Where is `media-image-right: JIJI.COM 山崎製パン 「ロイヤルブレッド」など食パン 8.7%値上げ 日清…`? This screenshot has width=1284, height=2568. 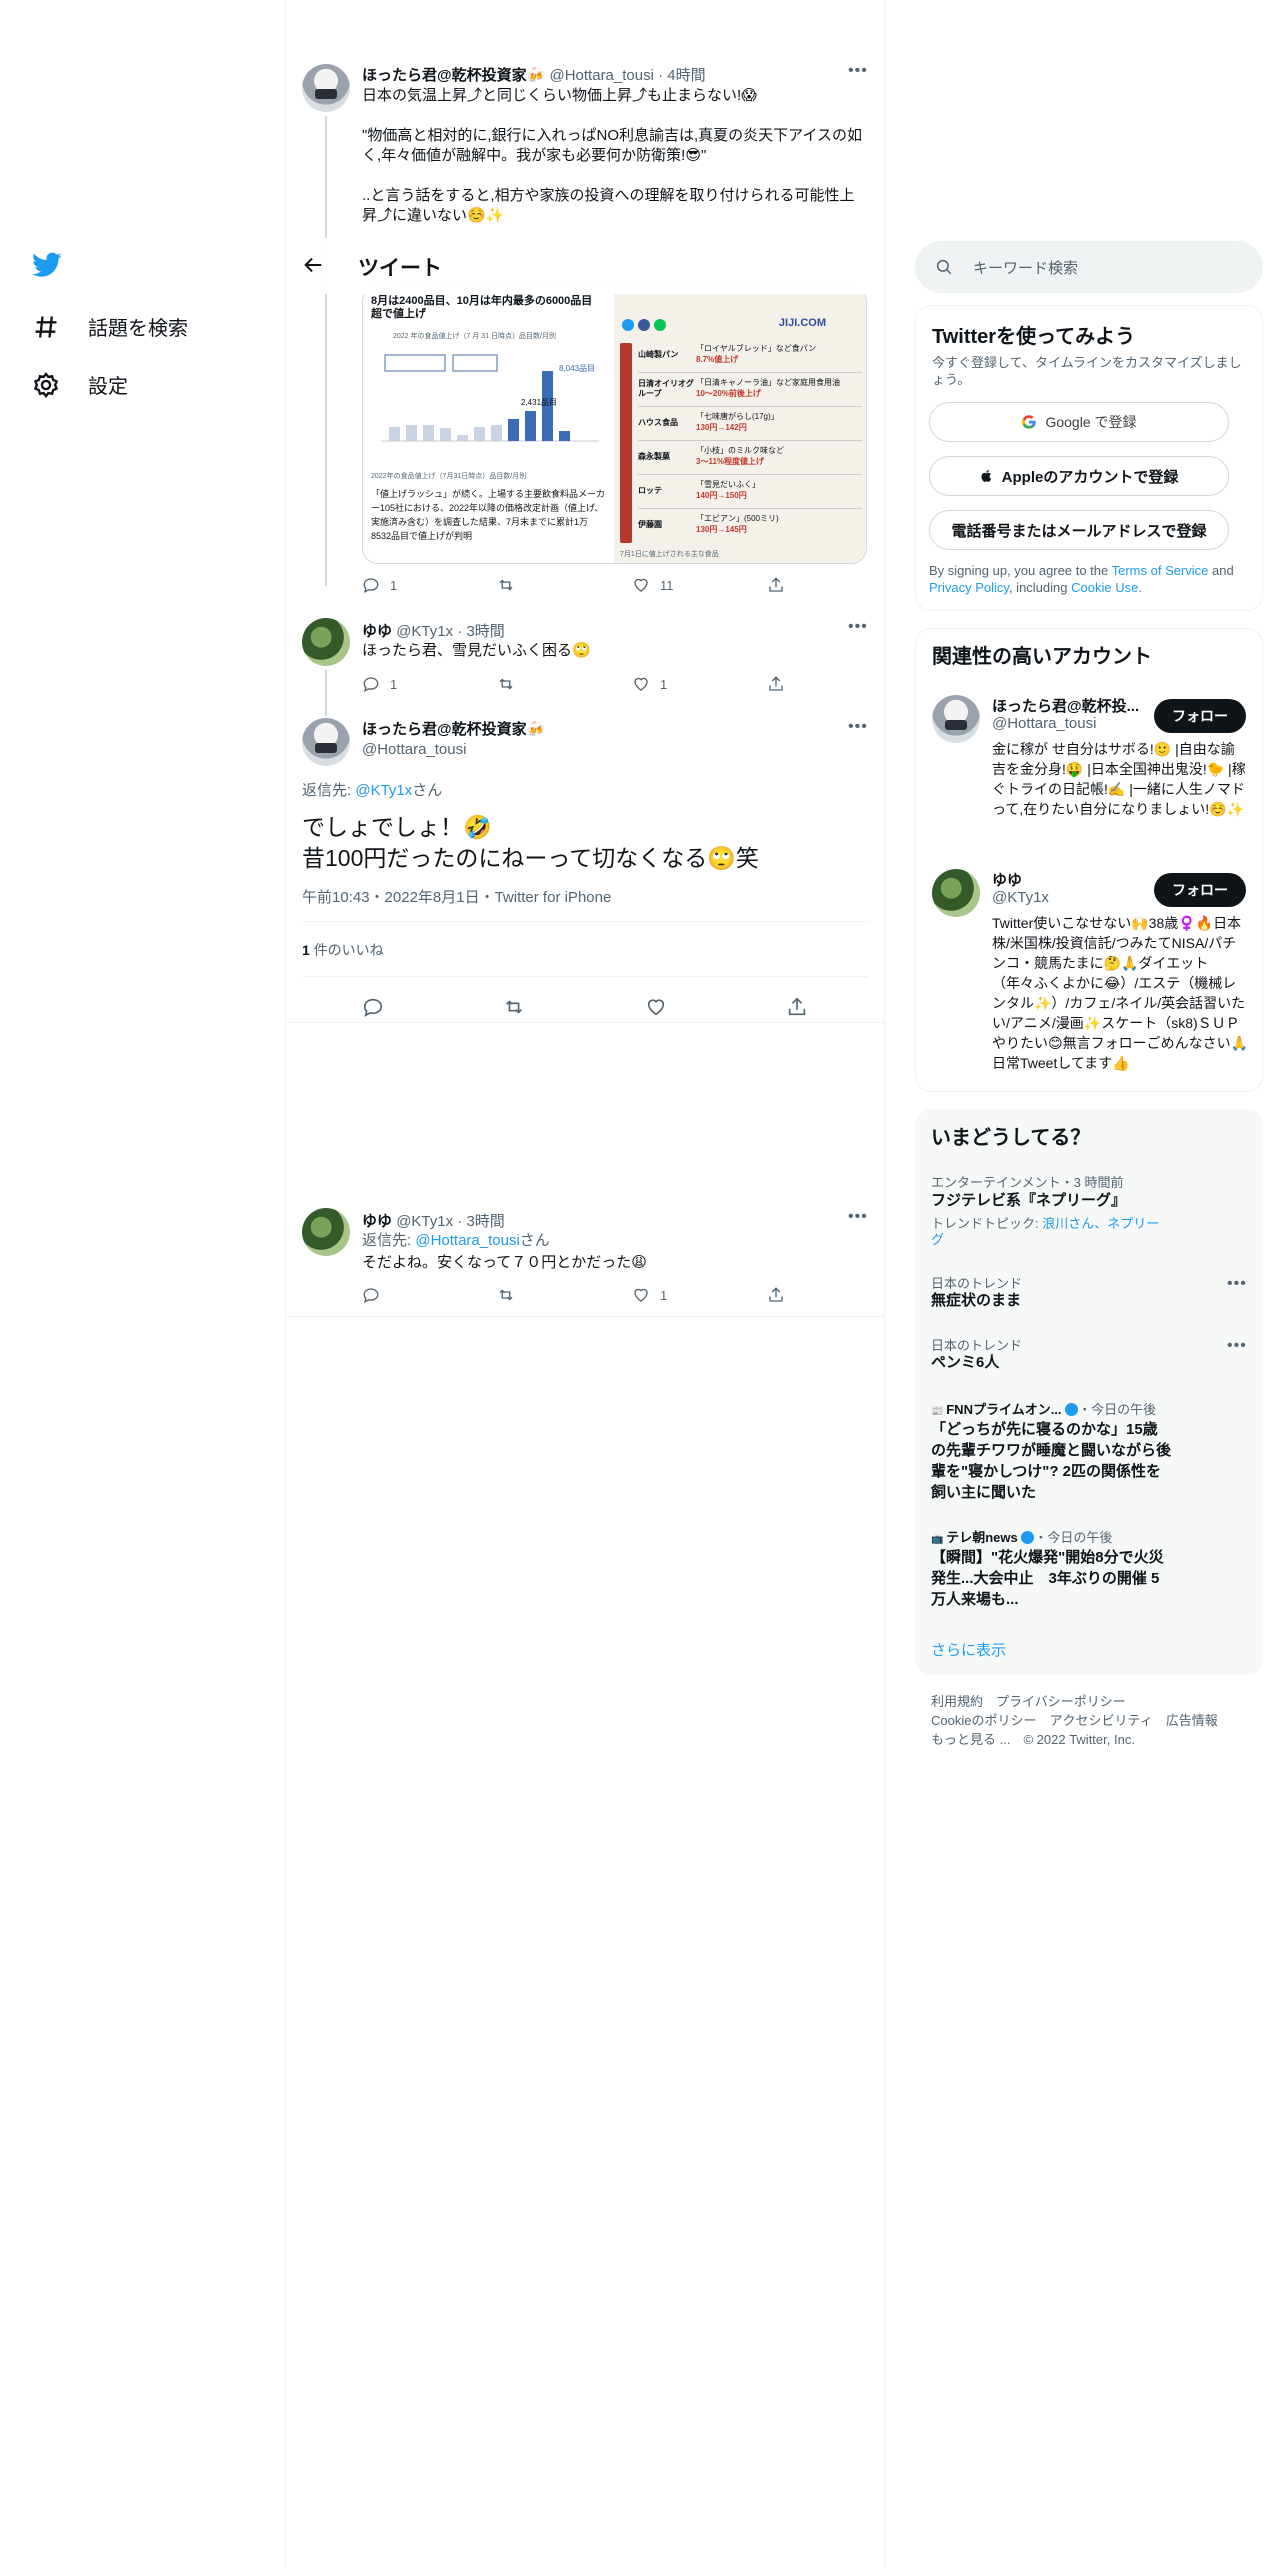 media-image-right: JIJI.COM 山崎製パン 「ロイヤルブレッド」など食パン 8.7%値上げ 日清… is located at coordinates (740, 425).